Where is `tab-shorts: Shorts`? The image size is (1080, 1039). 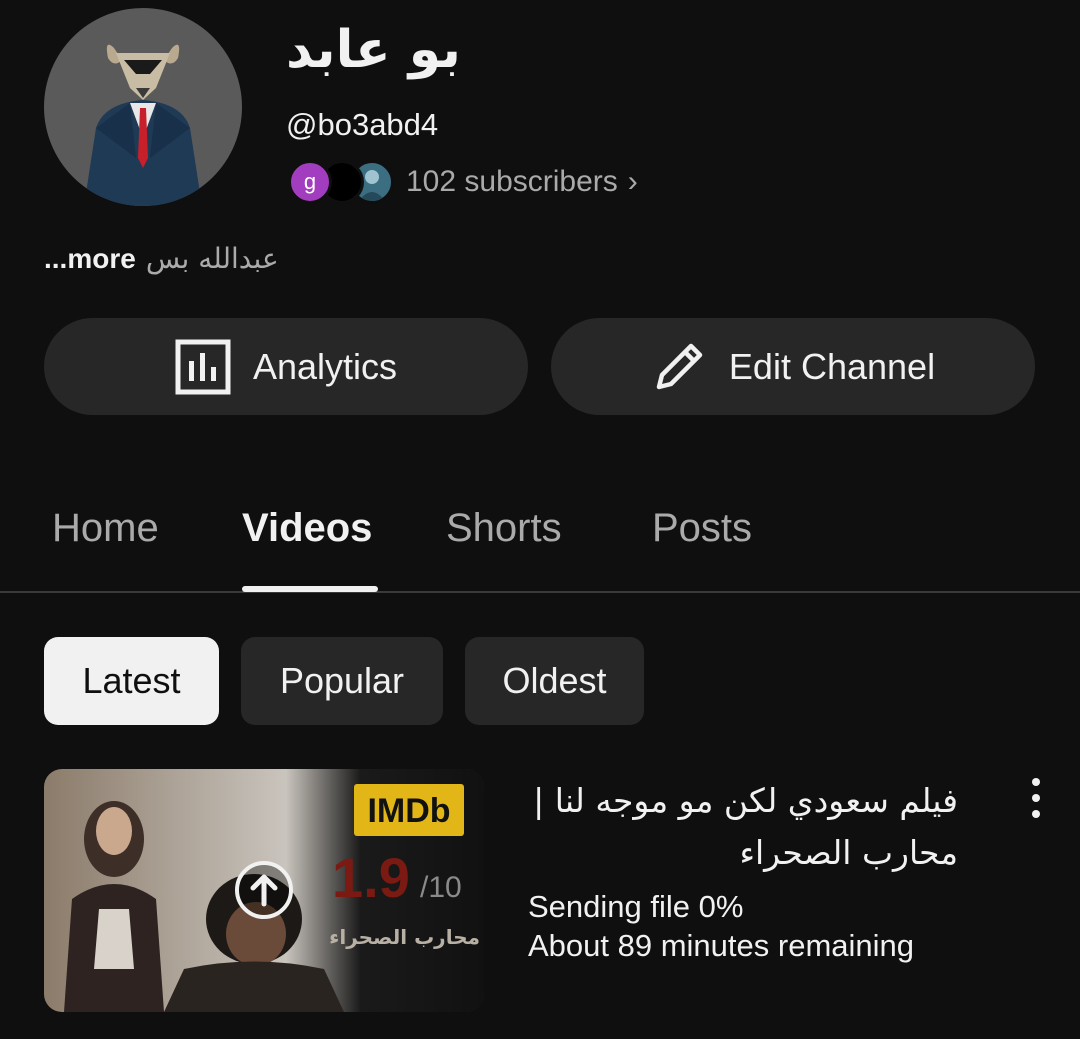
tab-shorts: Shorts is located at coordinates (504, 528).